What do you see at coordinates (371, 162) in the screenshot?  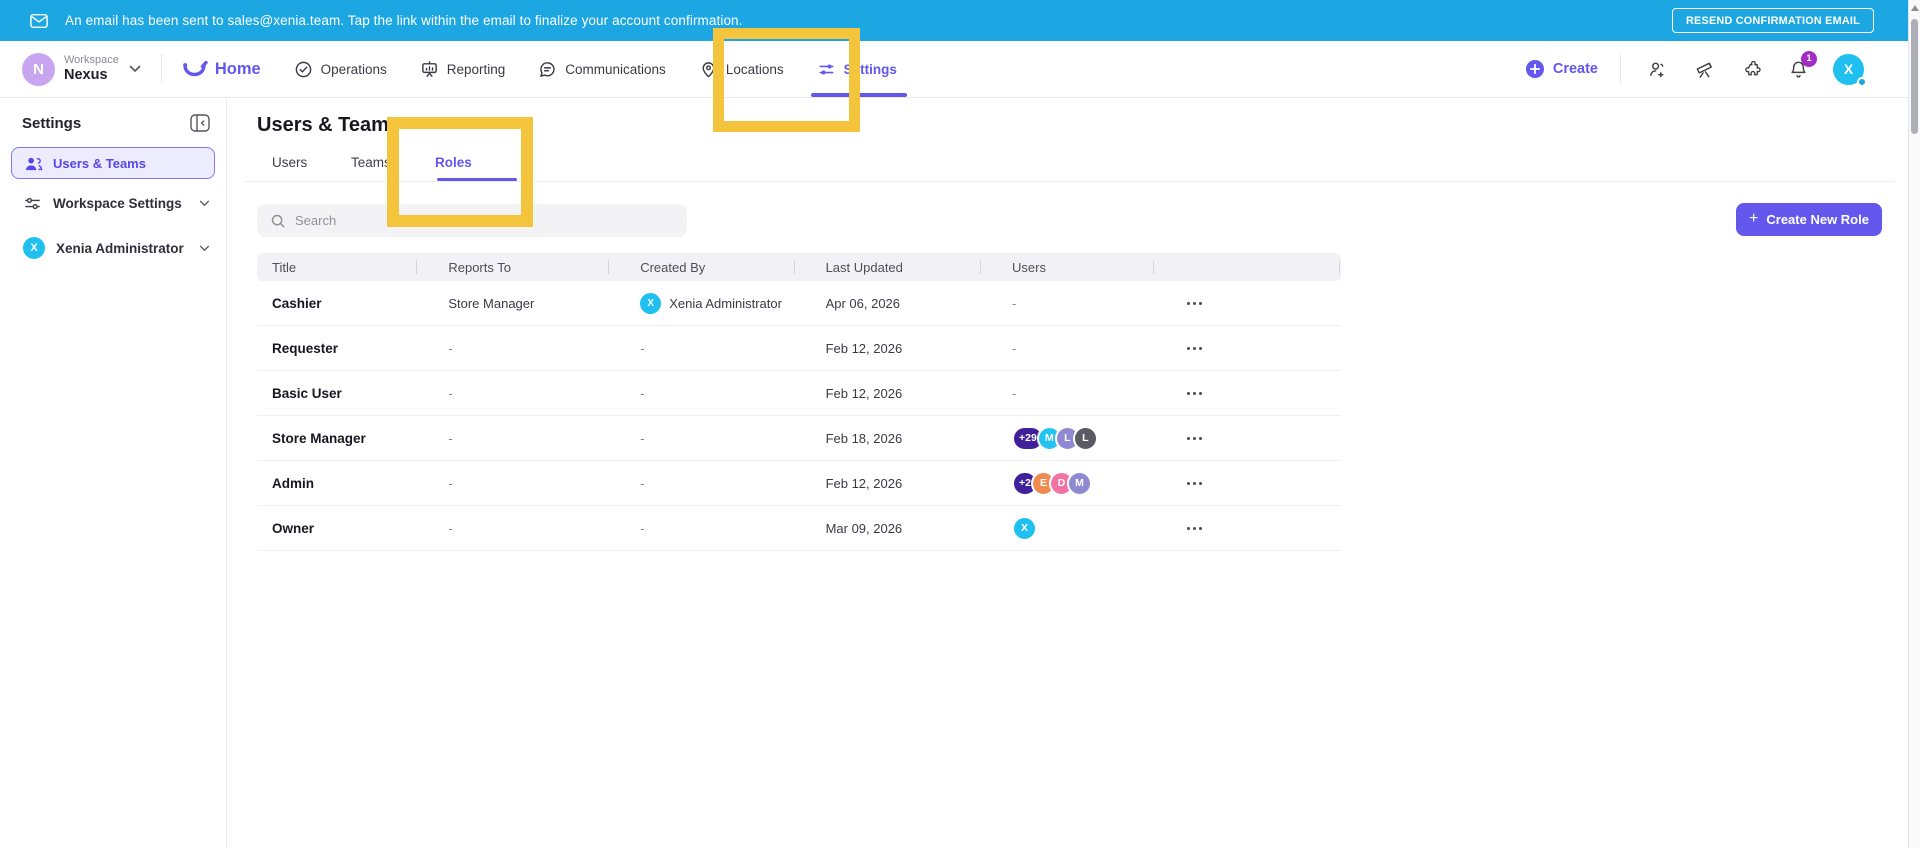 I see `tab-teams: Teams` at bounding box center [371, 162].